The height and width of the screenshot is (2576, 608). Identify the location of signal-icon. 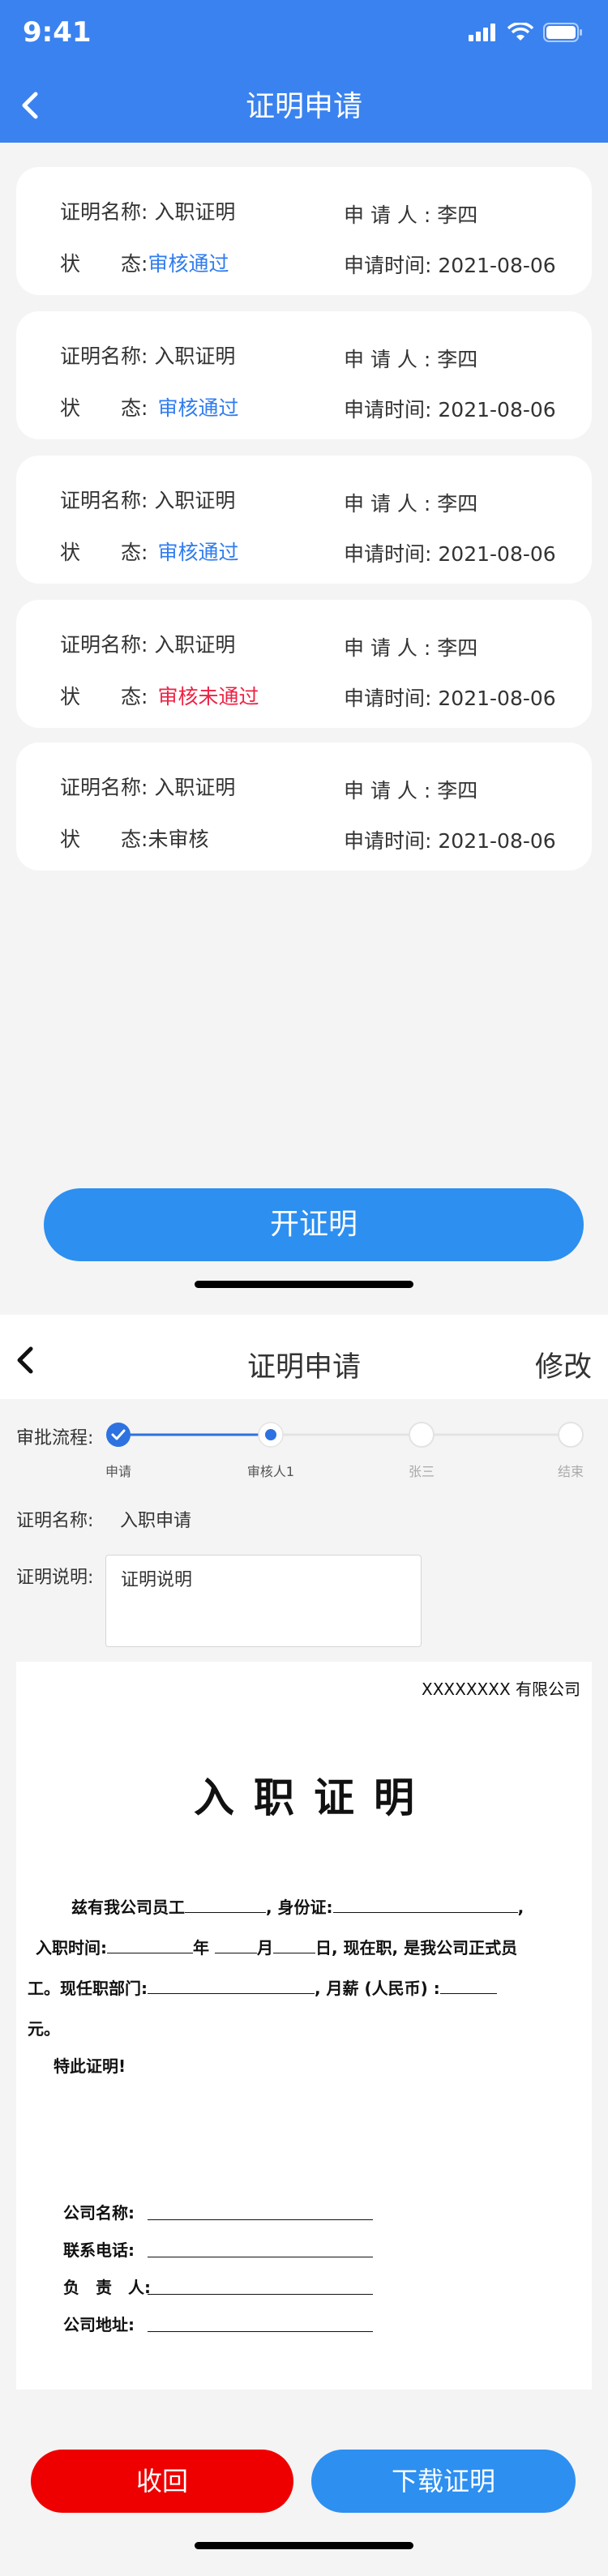
(482, 32).